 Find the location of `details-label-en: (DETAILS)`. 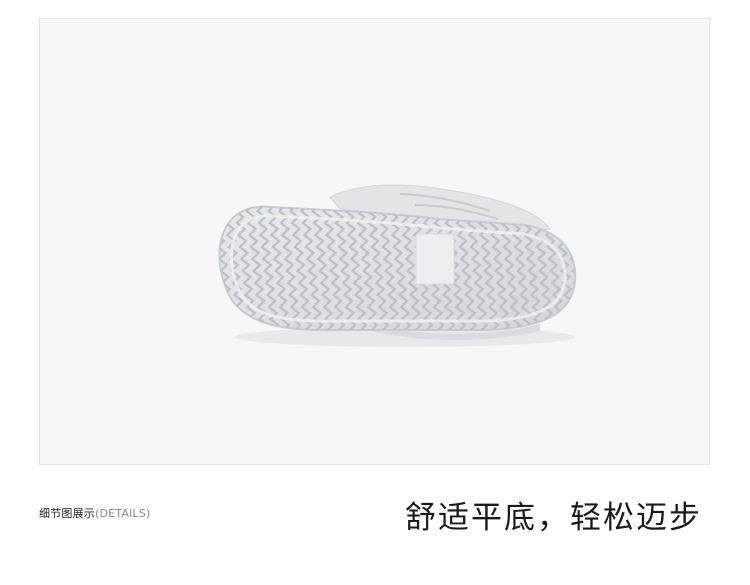

details-label-en: (DETAILS) is located at coordinates (123, 513).